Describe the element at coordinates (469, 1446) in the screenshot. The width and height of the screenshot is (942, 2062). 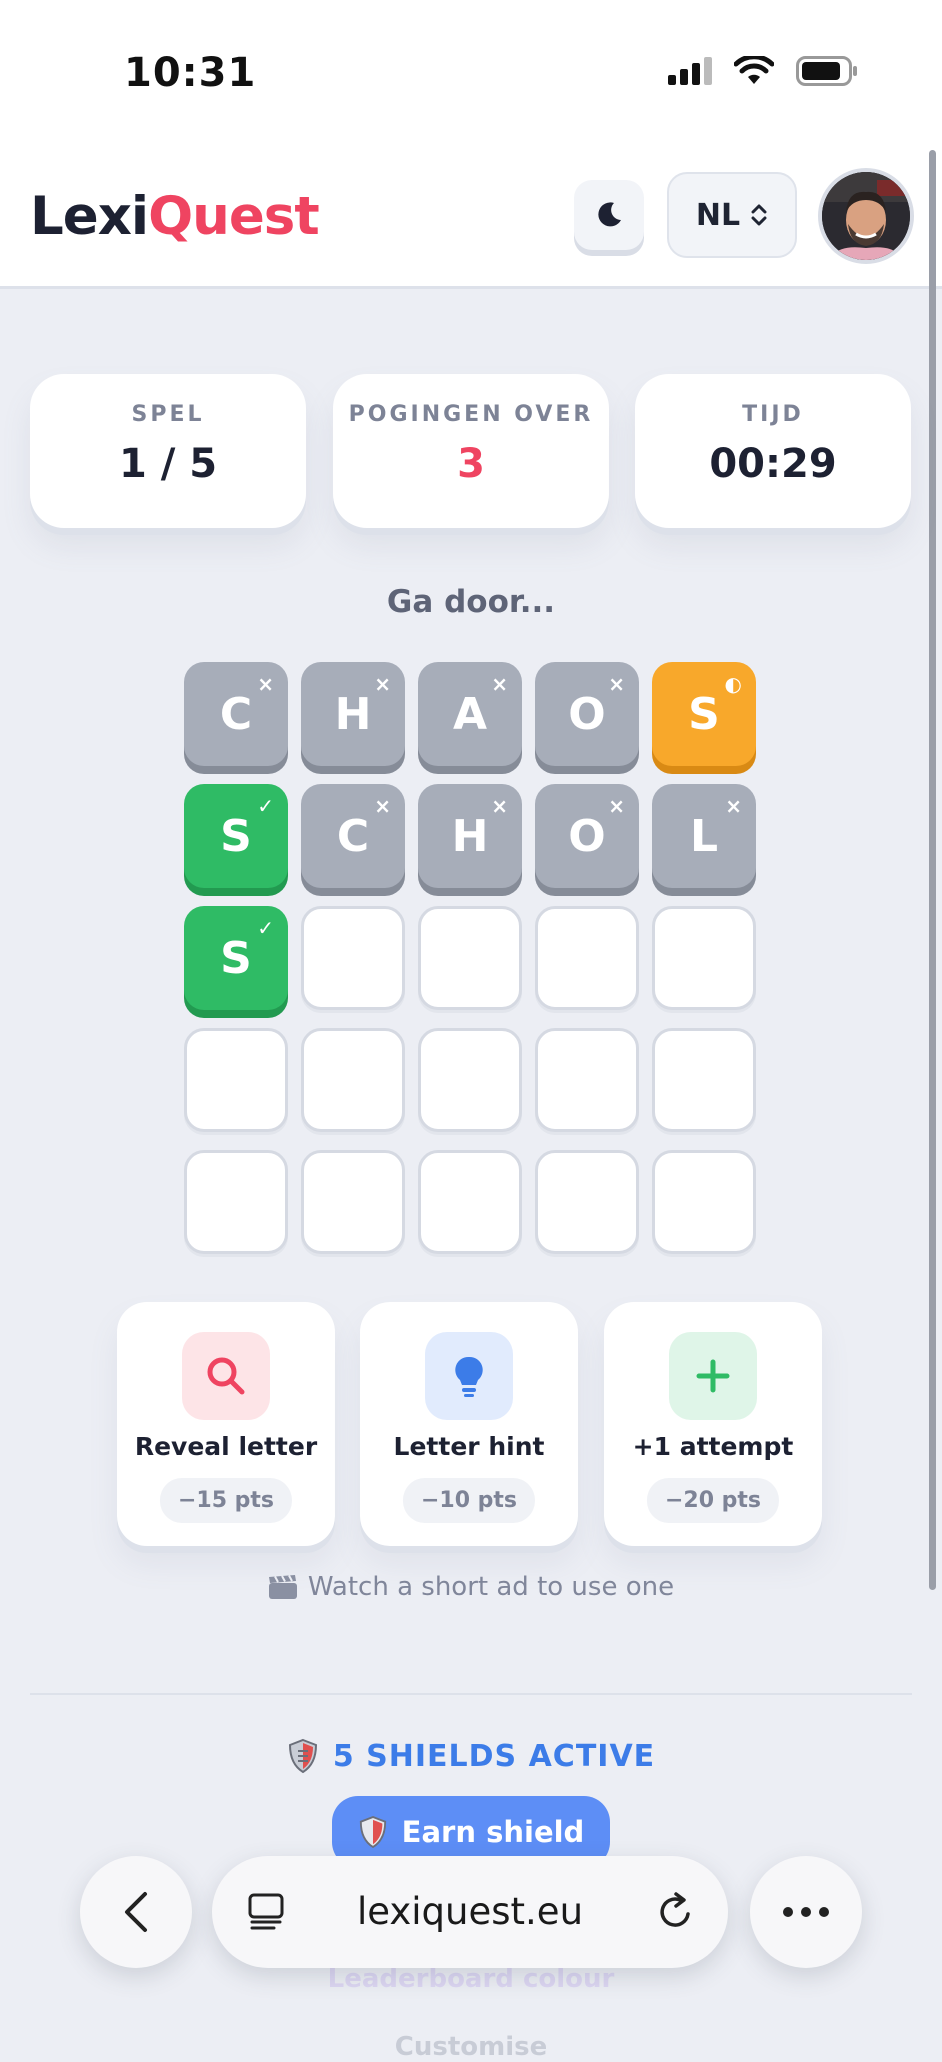
I see `powerup-label: Letter hint` at that location.